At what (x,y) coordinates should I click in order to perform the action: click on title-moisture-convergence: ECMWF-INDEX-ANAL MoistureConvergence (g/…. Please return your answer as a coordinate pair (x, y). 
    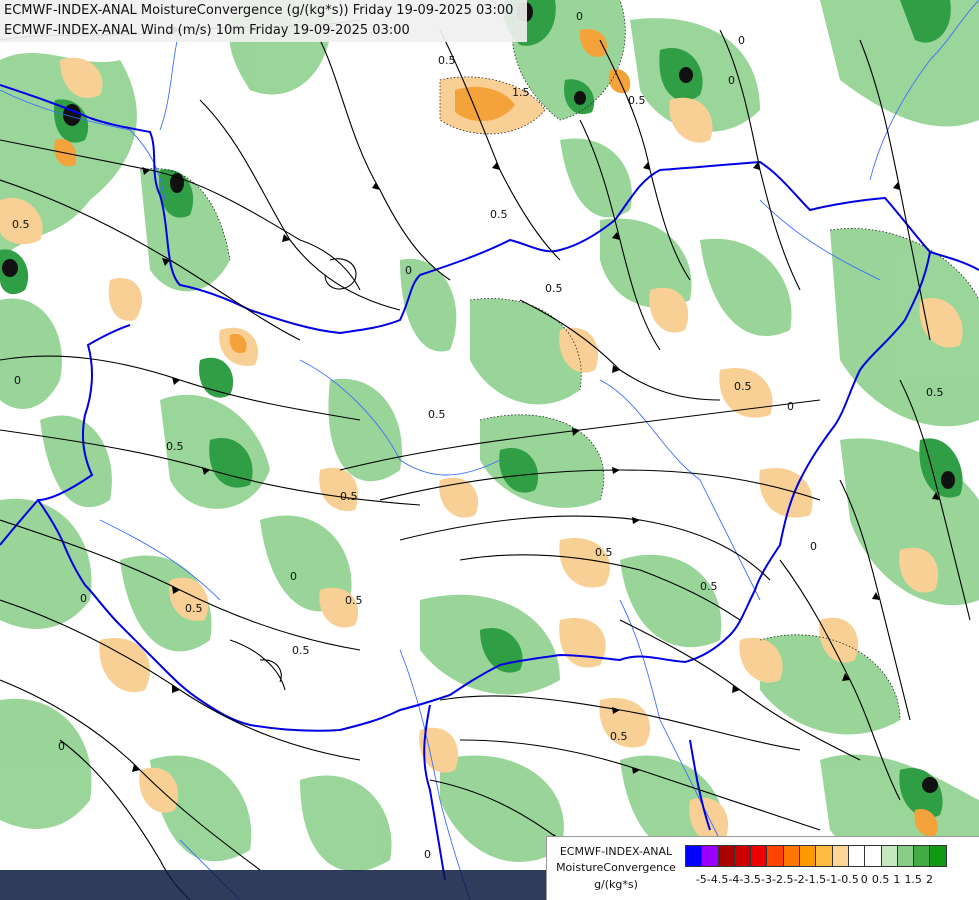
    Looking at the image, I should click on (259, 10).